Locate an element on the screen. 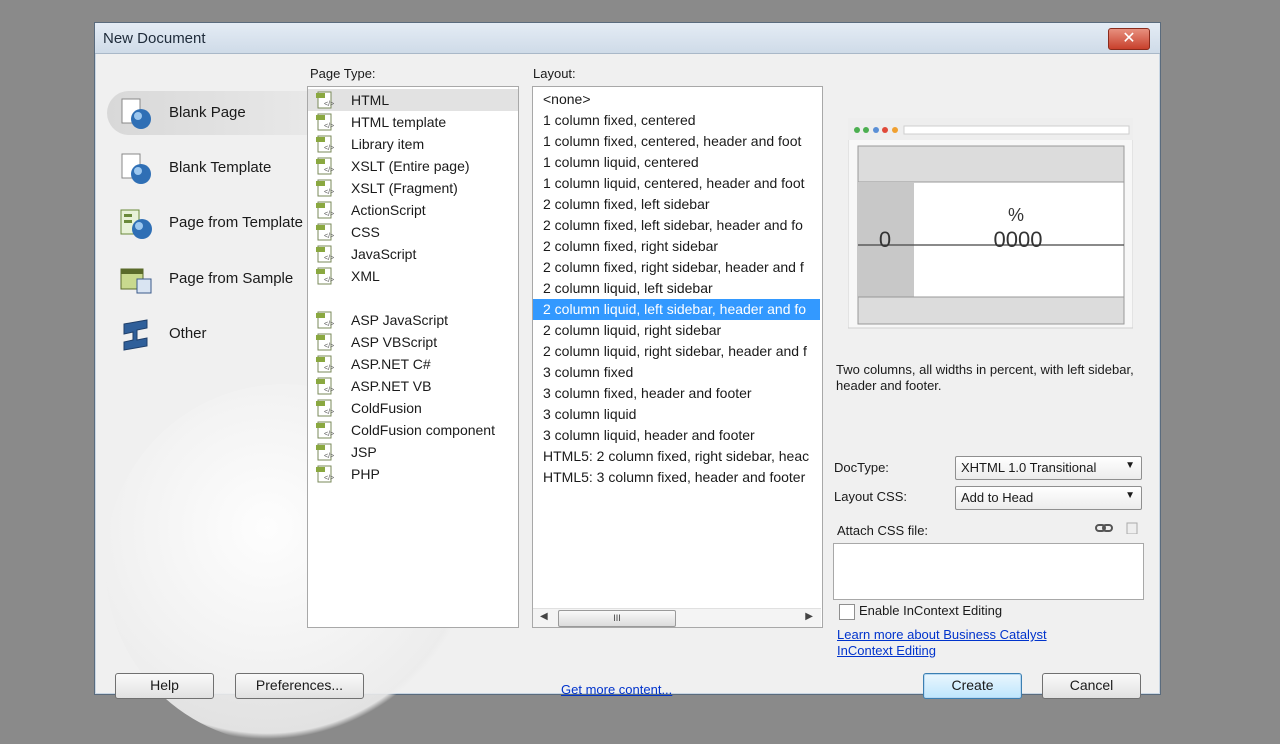 The height and width of the screenshot is (744, 1280). page-type-item: </> XSLT (Fragment) is located at coordinates (413, 188).